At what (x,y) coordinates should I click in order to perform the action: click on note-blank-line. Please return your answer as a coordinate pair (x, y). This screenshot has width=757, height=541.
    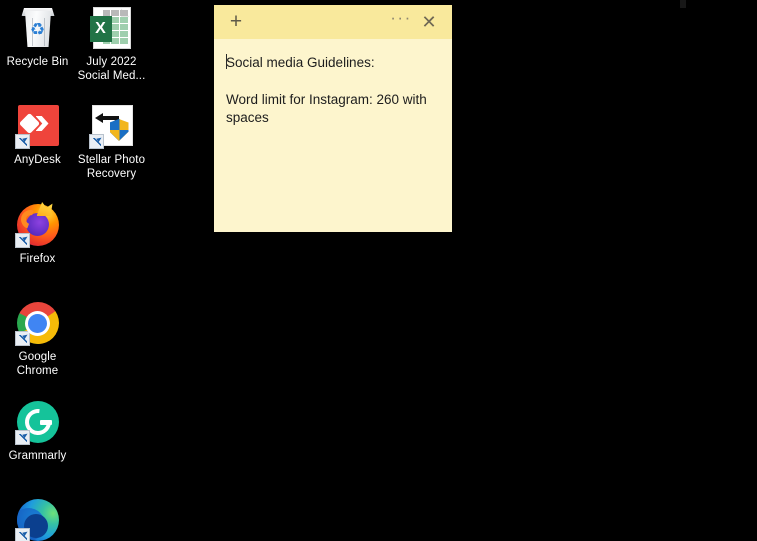
    Looking at the image, I should click on (332, 81).